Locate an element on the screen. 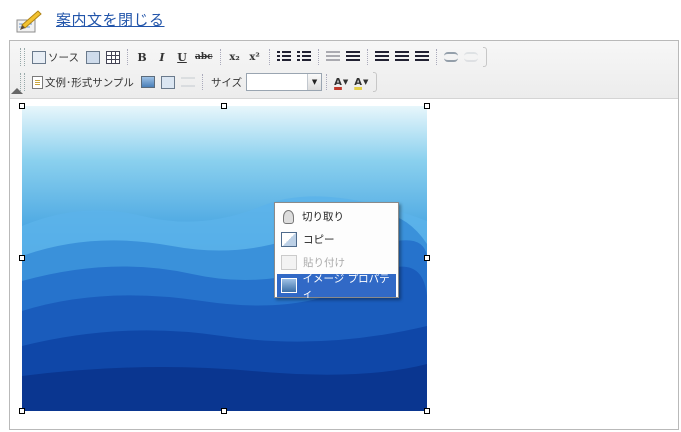 This screenshot has height=432, width=681. font-color-button: A ▼ is located at coordinates (341, 82).